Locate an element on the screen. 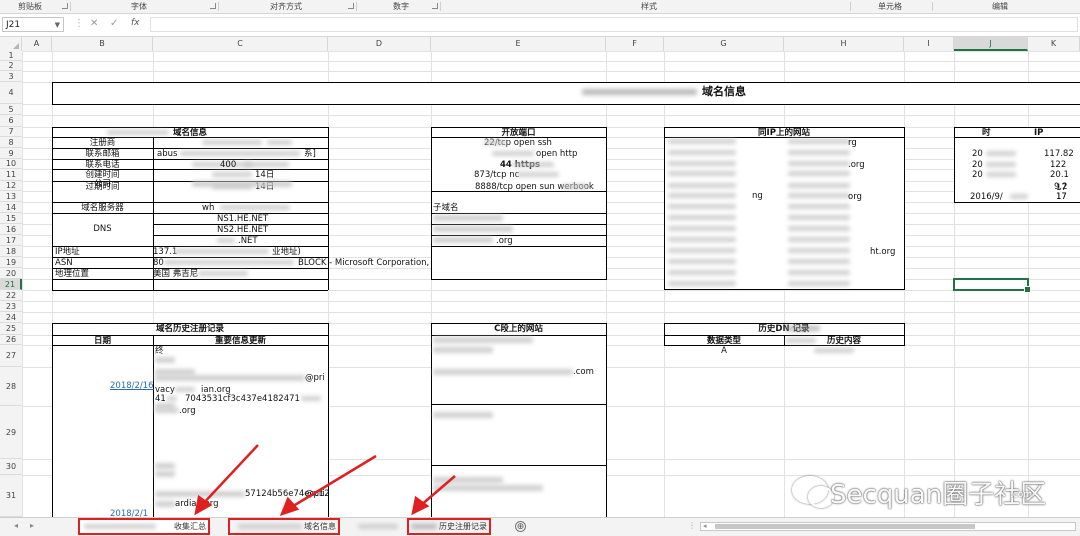  row-header-4: 4 is located at coordinates (11, 93).